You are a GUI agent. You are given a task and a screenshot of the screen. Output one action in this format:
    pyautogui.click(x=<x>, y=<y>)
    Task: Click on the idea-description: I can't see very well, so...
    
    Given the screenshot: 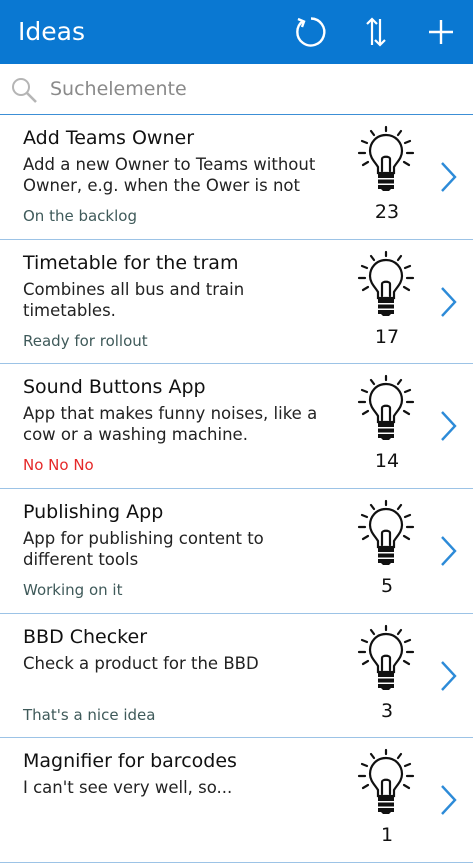 What is the action you would take?
    pyautogui.click(x=128, y=788)
    